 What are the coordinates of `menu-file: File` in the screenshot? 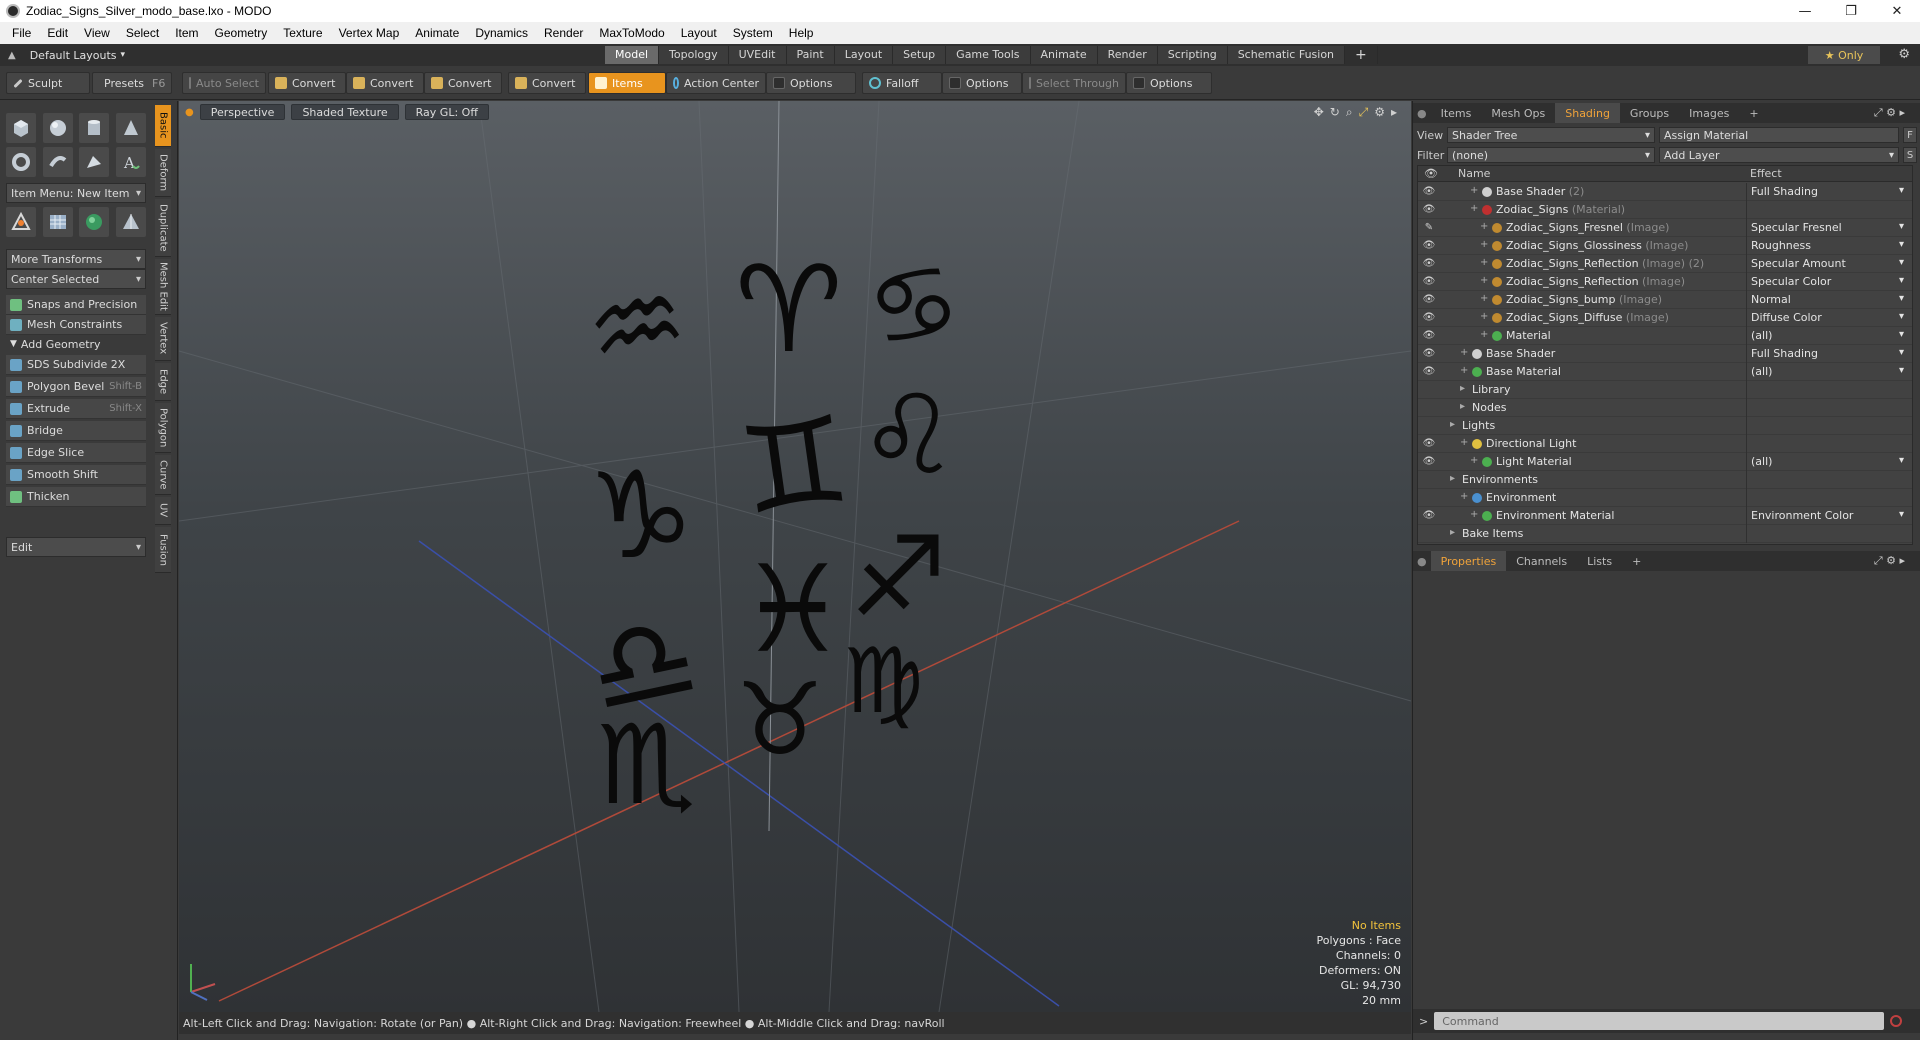 It's located at (21, 33).